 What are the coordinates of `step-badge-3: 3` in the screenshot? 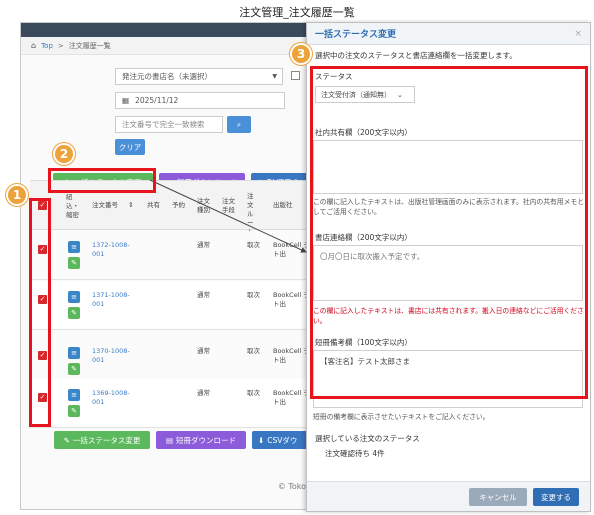 It's located at (301, 54).